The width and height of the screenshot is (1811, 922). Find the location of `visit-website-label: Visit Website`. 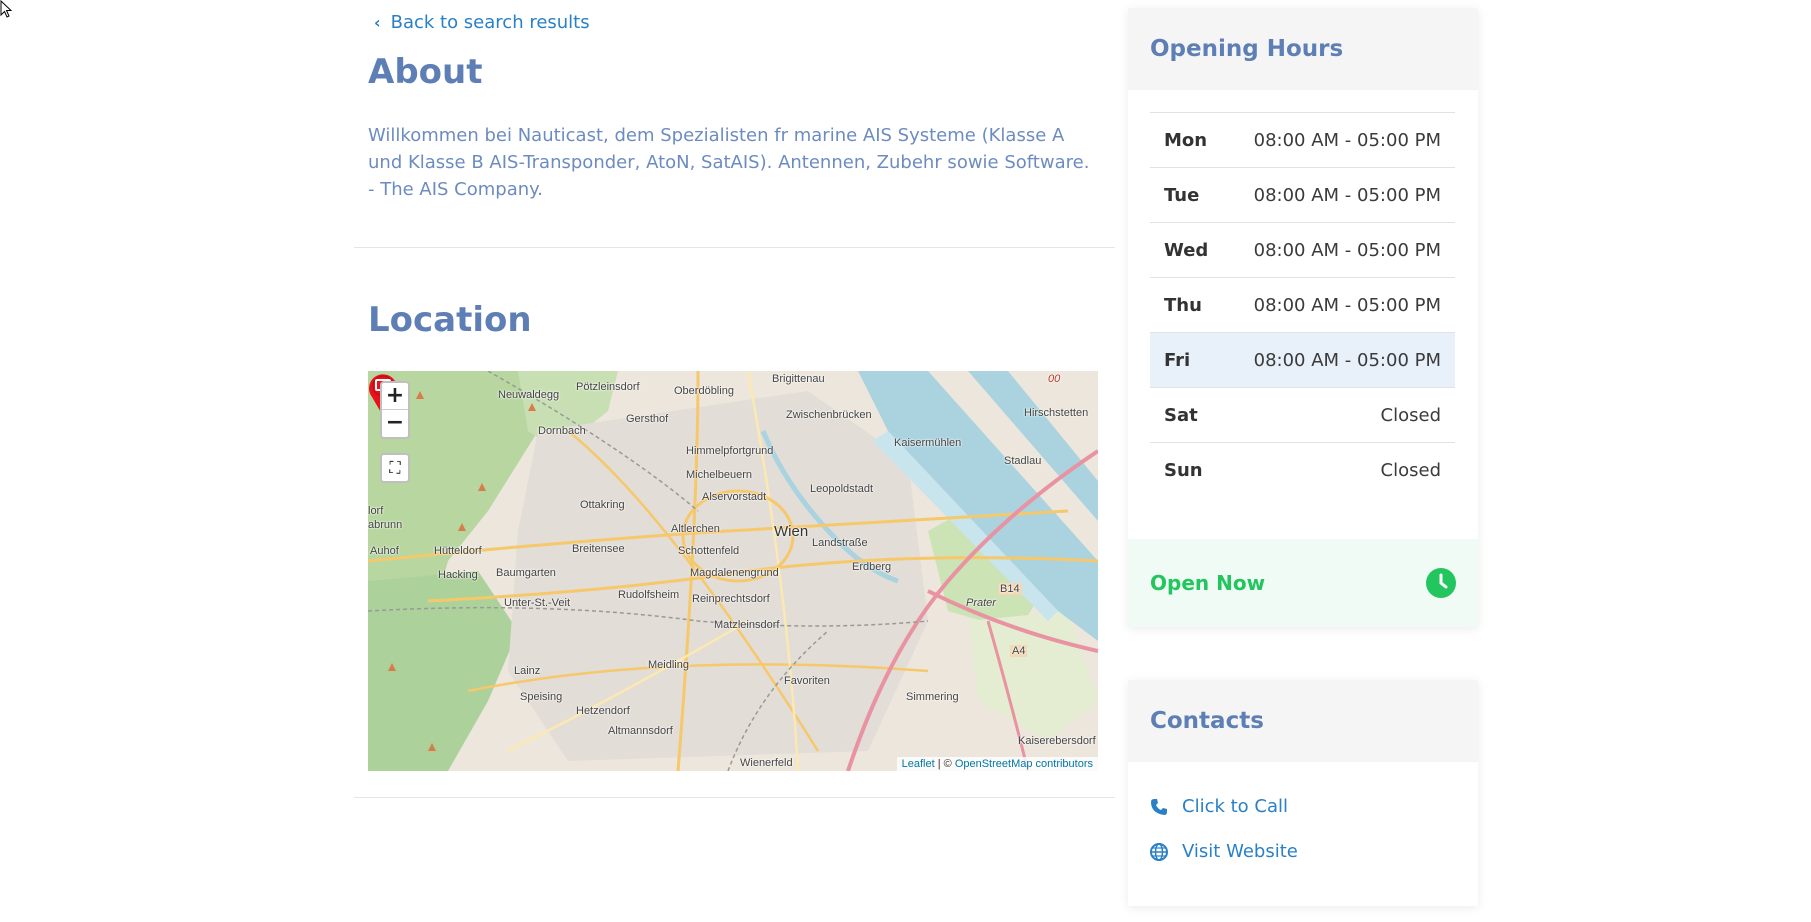

visit-website-label: Visit Website is located at coordinates (1240, 851).